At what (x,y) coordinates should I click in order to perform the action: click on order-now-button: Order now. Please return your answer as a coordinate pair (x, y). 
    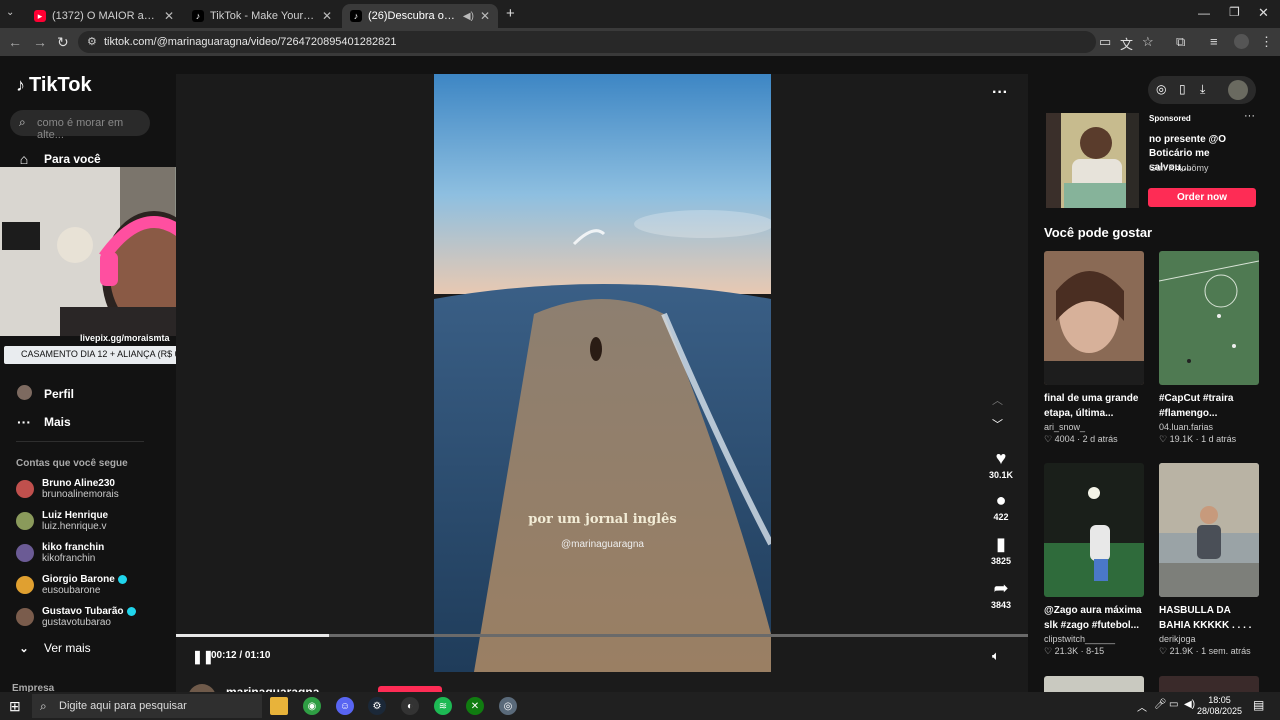
    Looking at the image, I should click on (1202, 197).